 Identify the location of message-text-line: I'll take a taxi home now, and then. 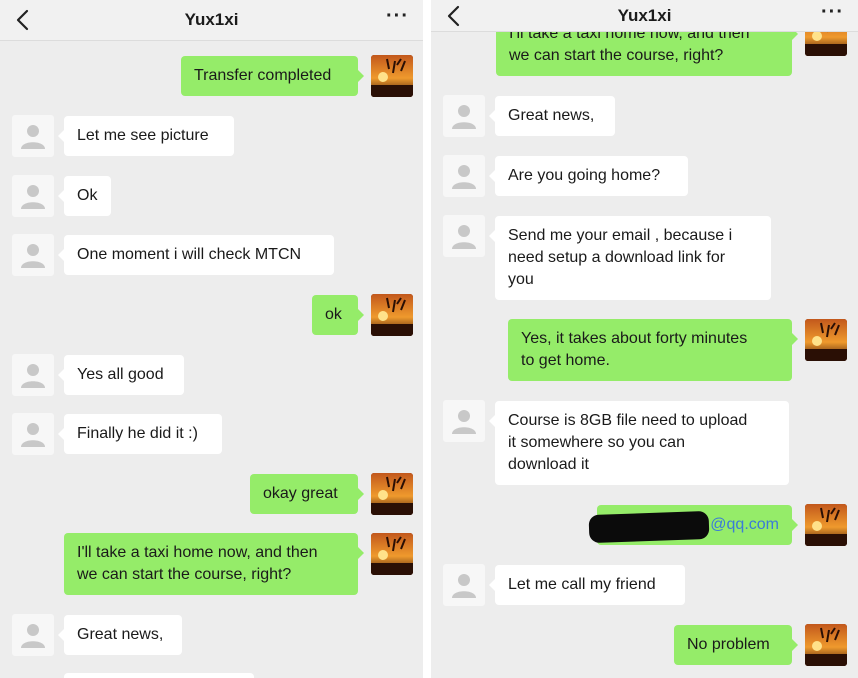
(197, 552).